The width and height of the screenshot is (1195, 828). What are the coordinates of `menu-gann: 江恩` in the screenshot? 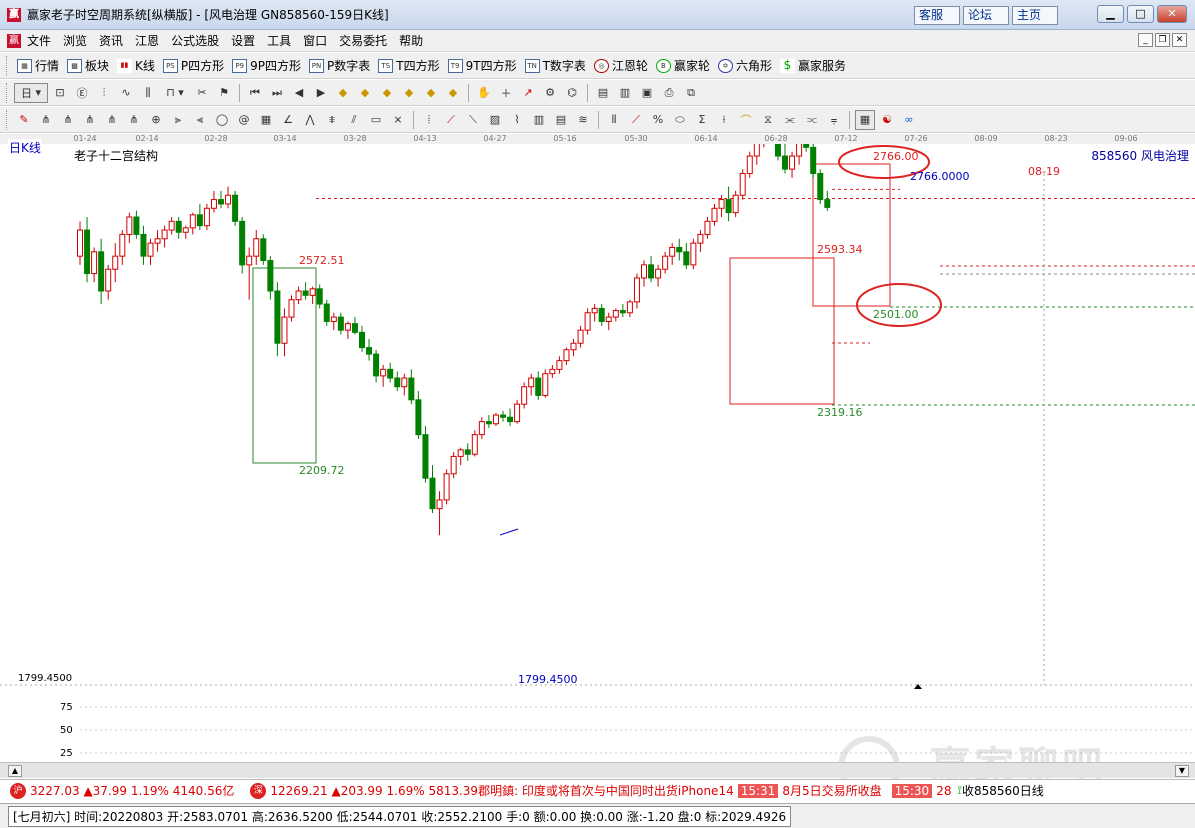 It's located at (147, 40).